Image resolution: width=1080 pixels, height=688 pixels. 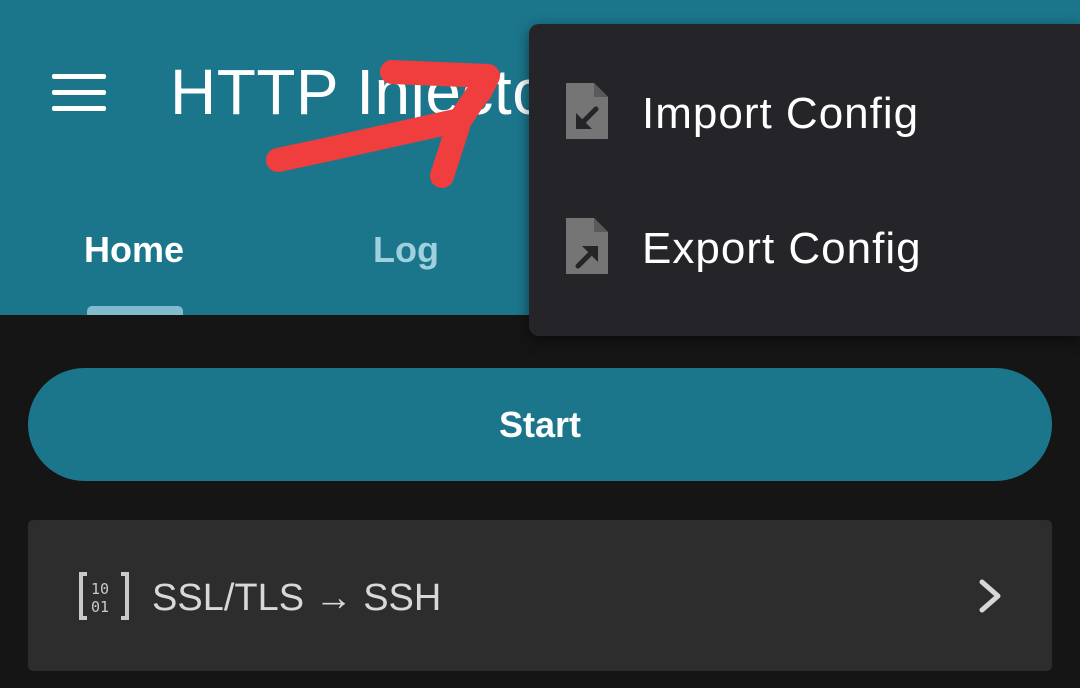 I want to click on import-config-label: Import Config, so click(x=781, y=113).